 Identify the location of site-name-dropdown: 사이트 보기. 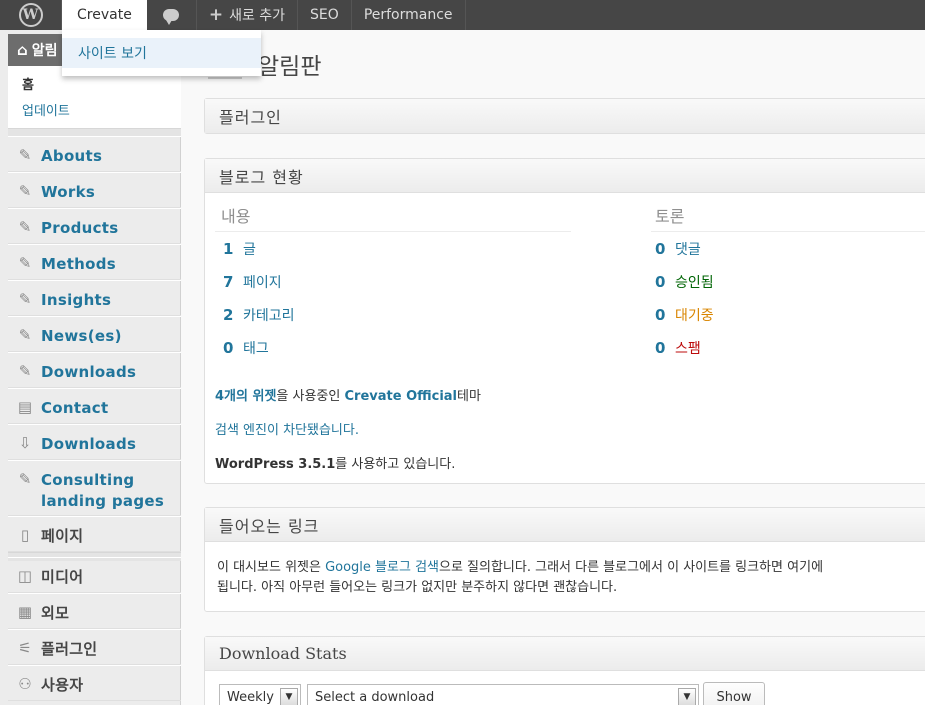
(161, 53).